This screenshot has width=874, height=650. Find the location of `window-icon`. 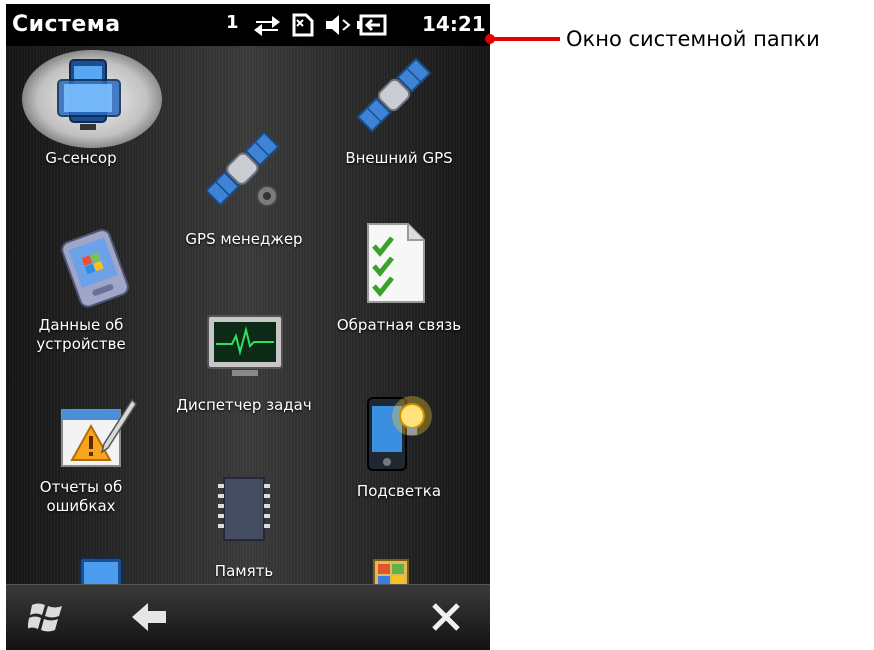

window-icon is located at coordinates (391, 571).